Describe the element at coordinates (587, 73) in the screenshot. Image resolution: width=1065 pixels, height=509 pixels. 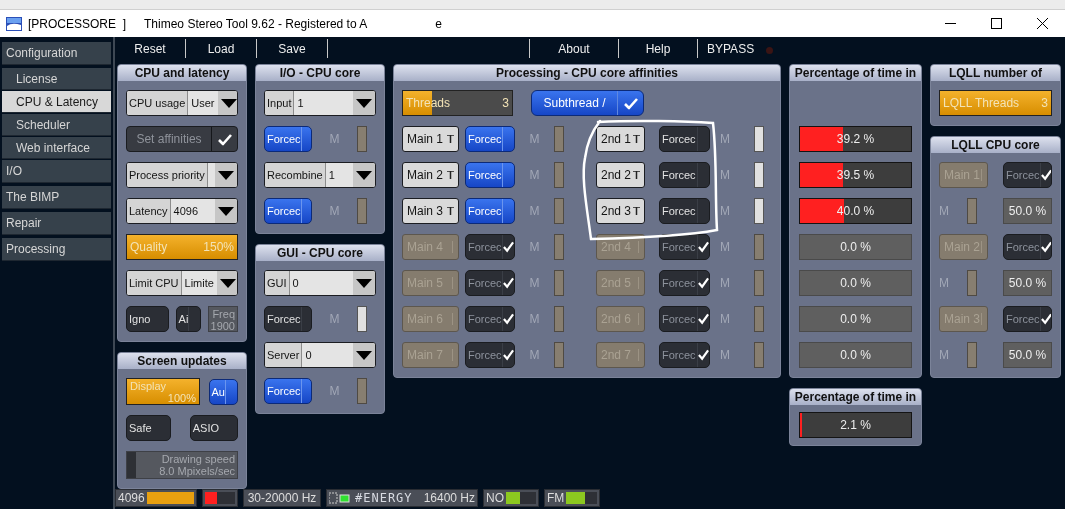
I see `panel-title: Processing - CPU core affinities` at that location.